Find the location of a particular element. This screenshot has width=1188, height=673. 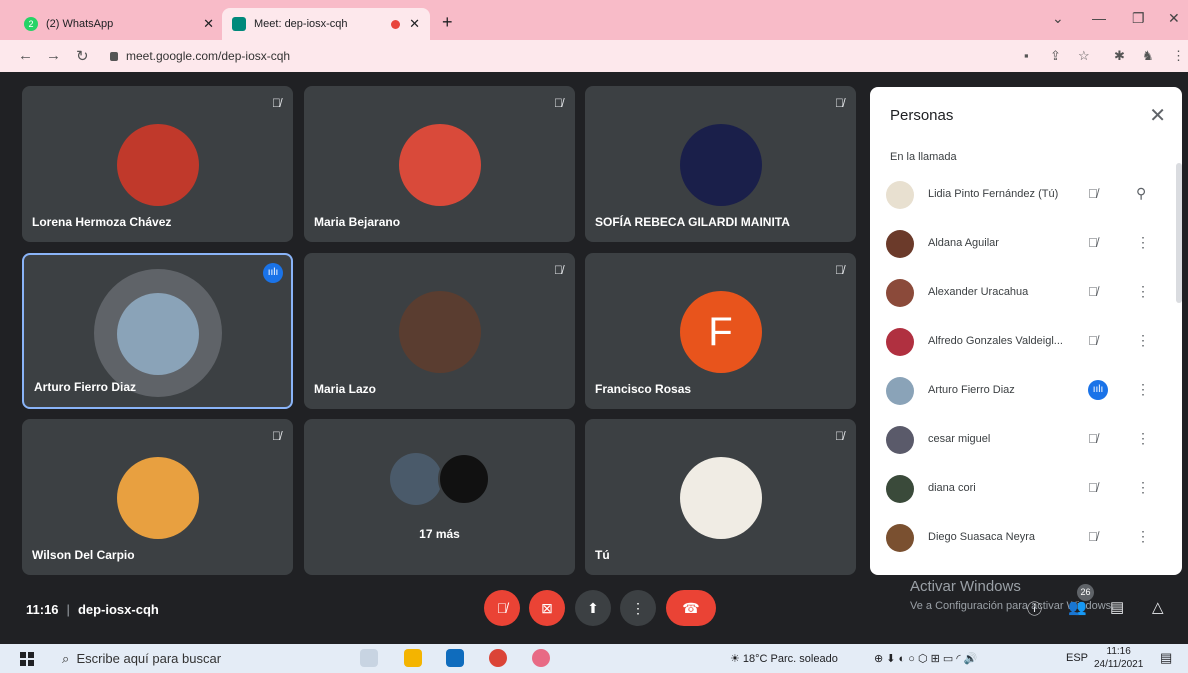

list-item: Arturo Fierro Diaz ıılı ⋮ is located at coordinates (1026, 390).